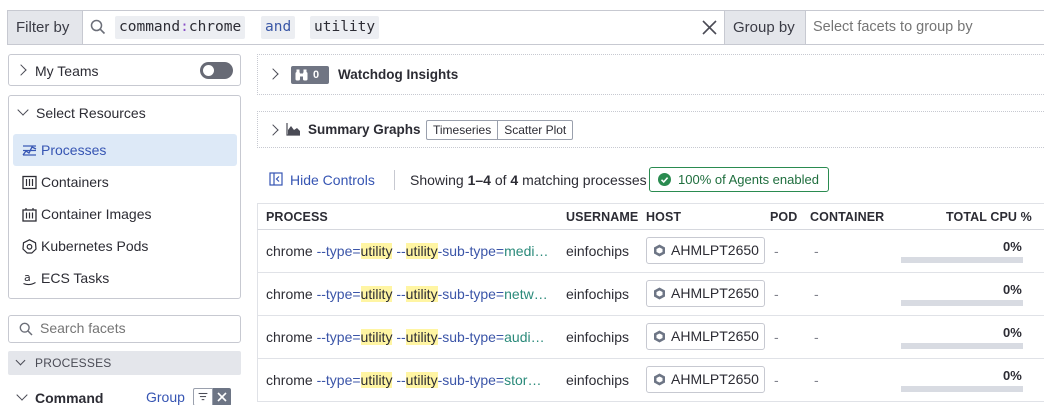  Describe the element at coordinates (1012, 246) in the screenshot. I see `cpu-value: 0%` at that location.